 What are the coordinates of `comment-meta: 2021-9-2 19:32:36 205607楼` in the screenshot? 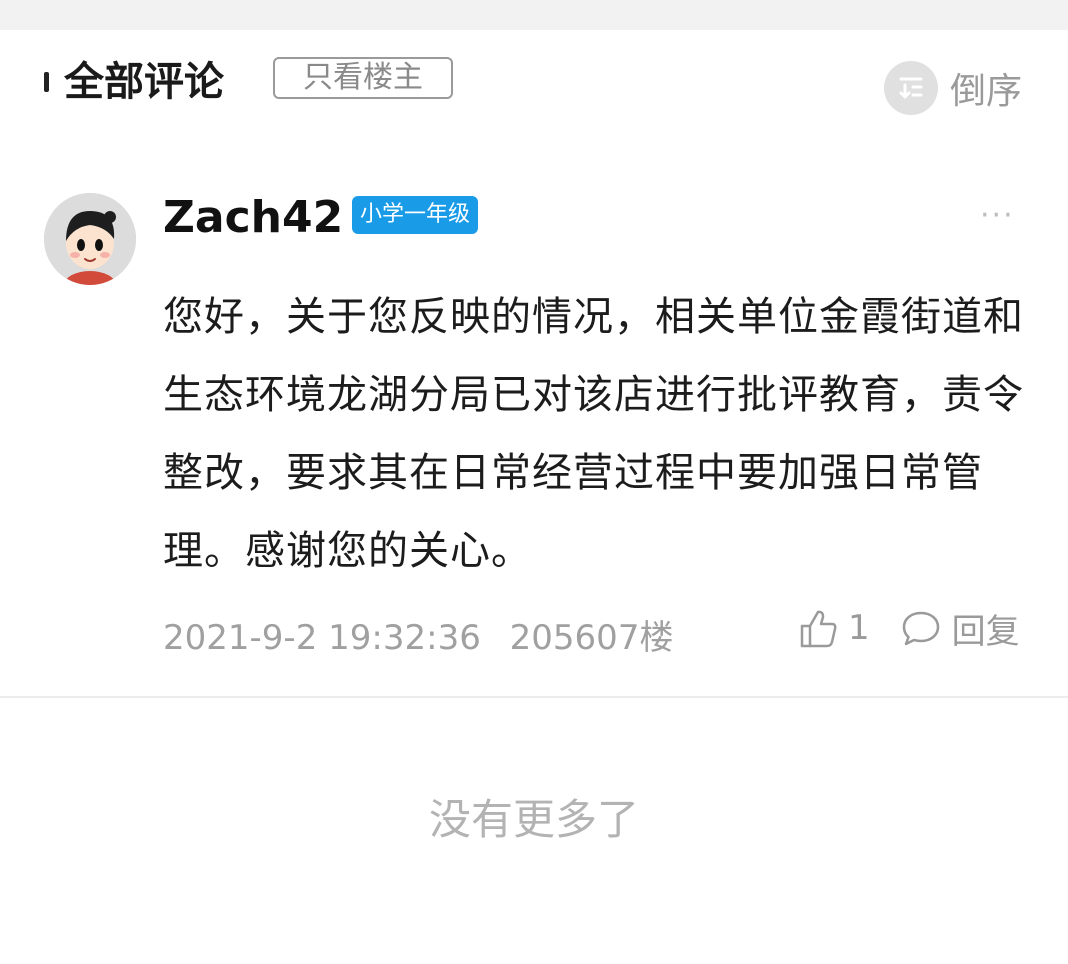 It's located at (427, 634).